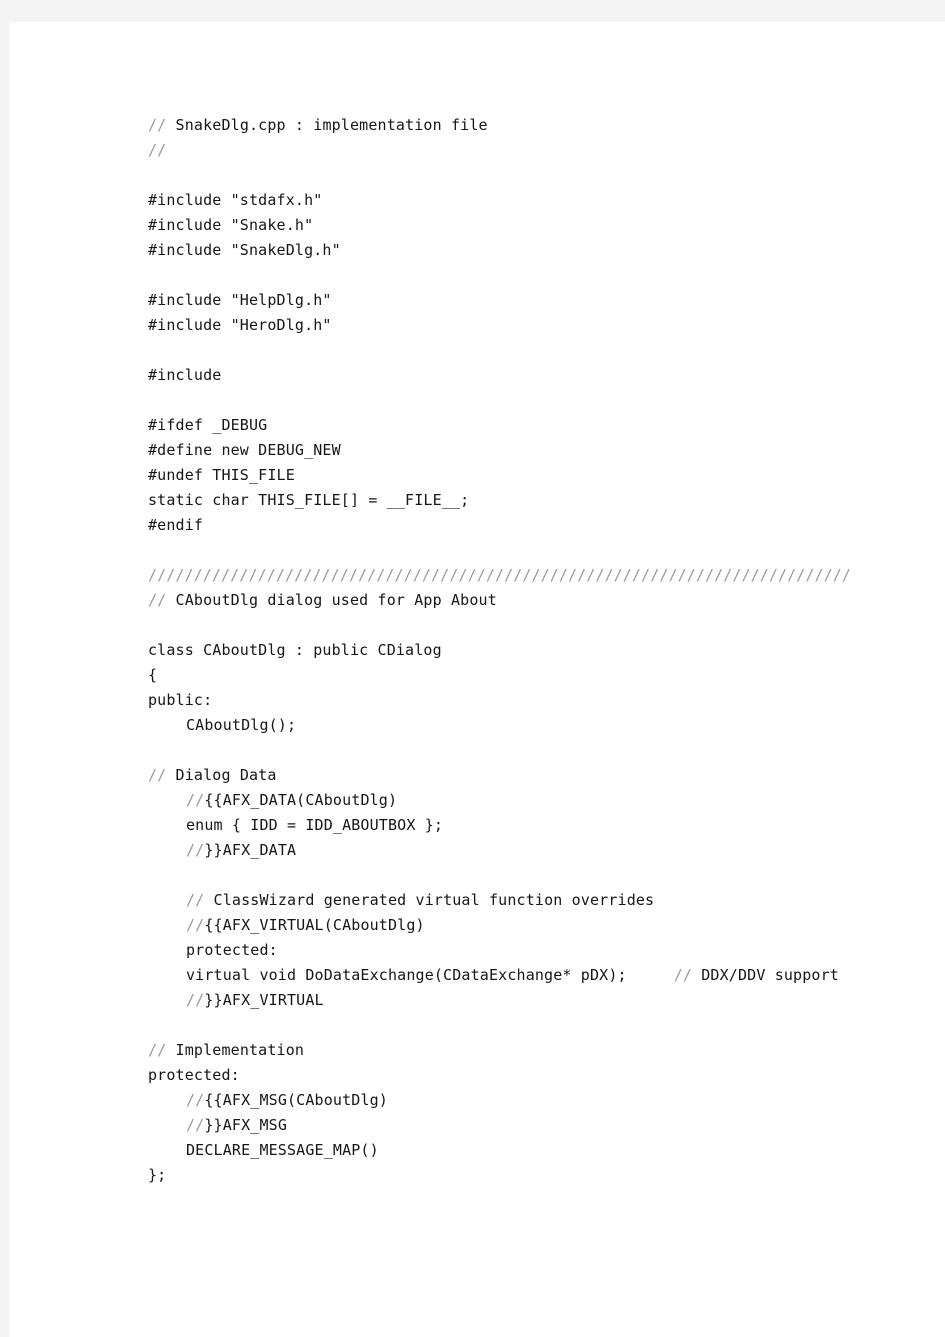 This screenshot has width=945, height=1337. I want to click on code-line: // SnakeDlg.cpp : implementation file, so click(528, 125).